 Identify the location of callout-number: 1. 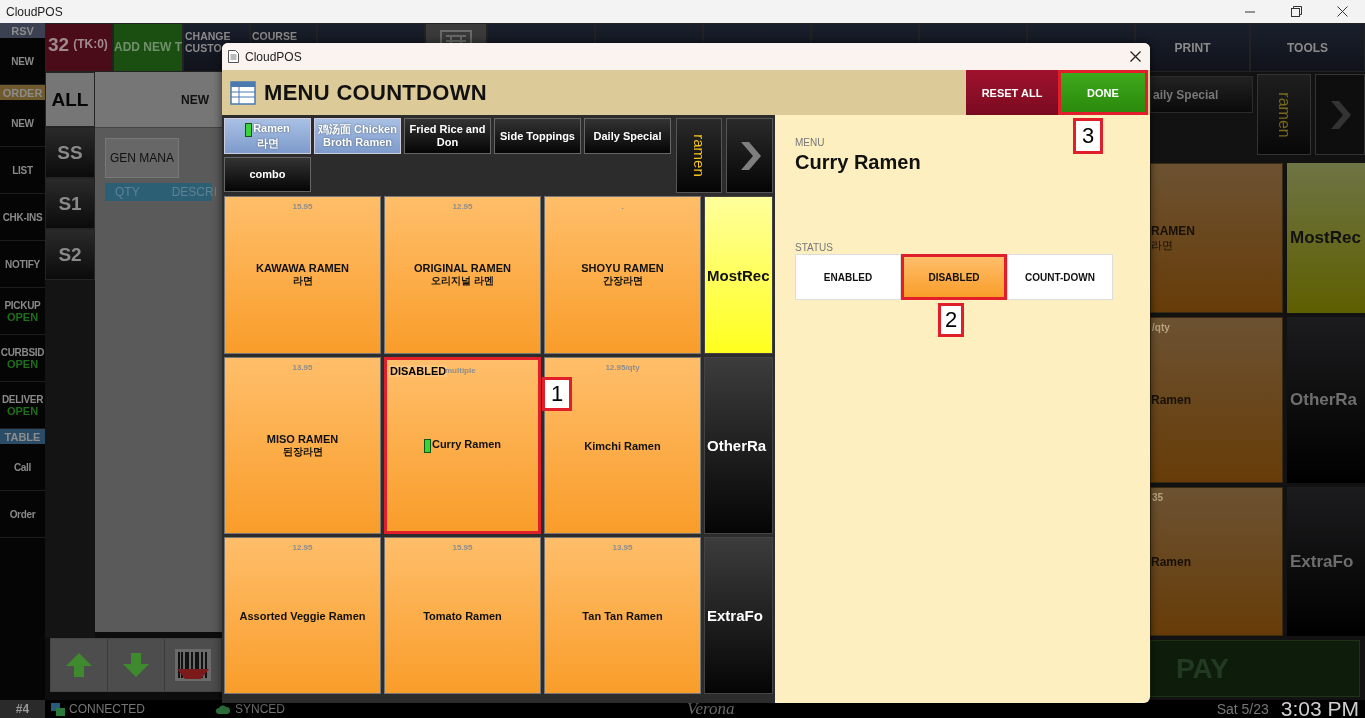
(557, 394).